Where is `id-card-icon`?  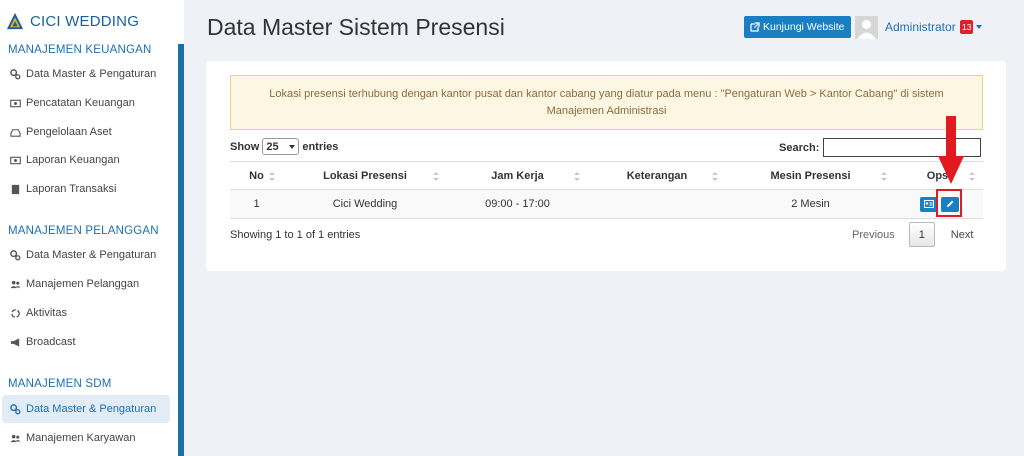 id-card-icon is located at coordinates (928, 204).